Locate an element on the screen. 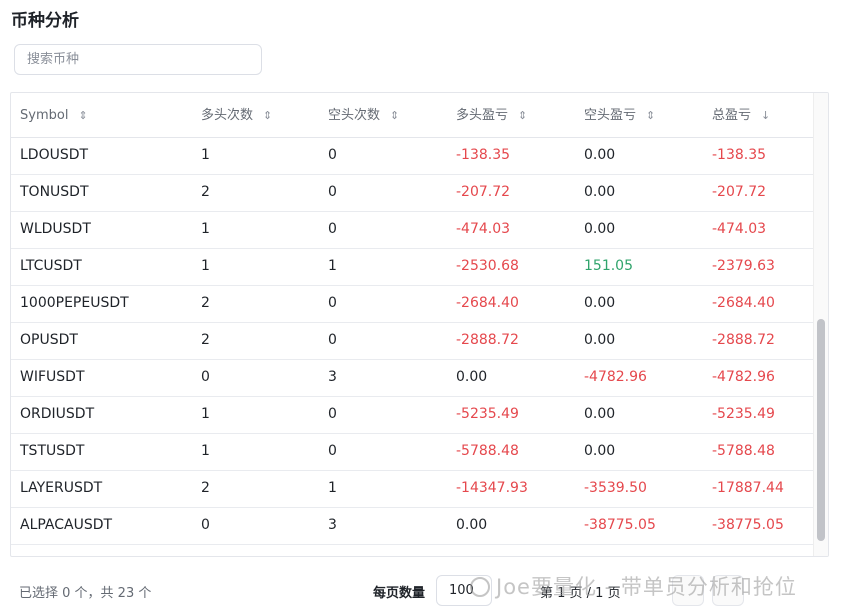 The width and height of the screenshot is (855, 616). header-short-count: 空头次数 ⇕ is located at coordinates (363, 115).